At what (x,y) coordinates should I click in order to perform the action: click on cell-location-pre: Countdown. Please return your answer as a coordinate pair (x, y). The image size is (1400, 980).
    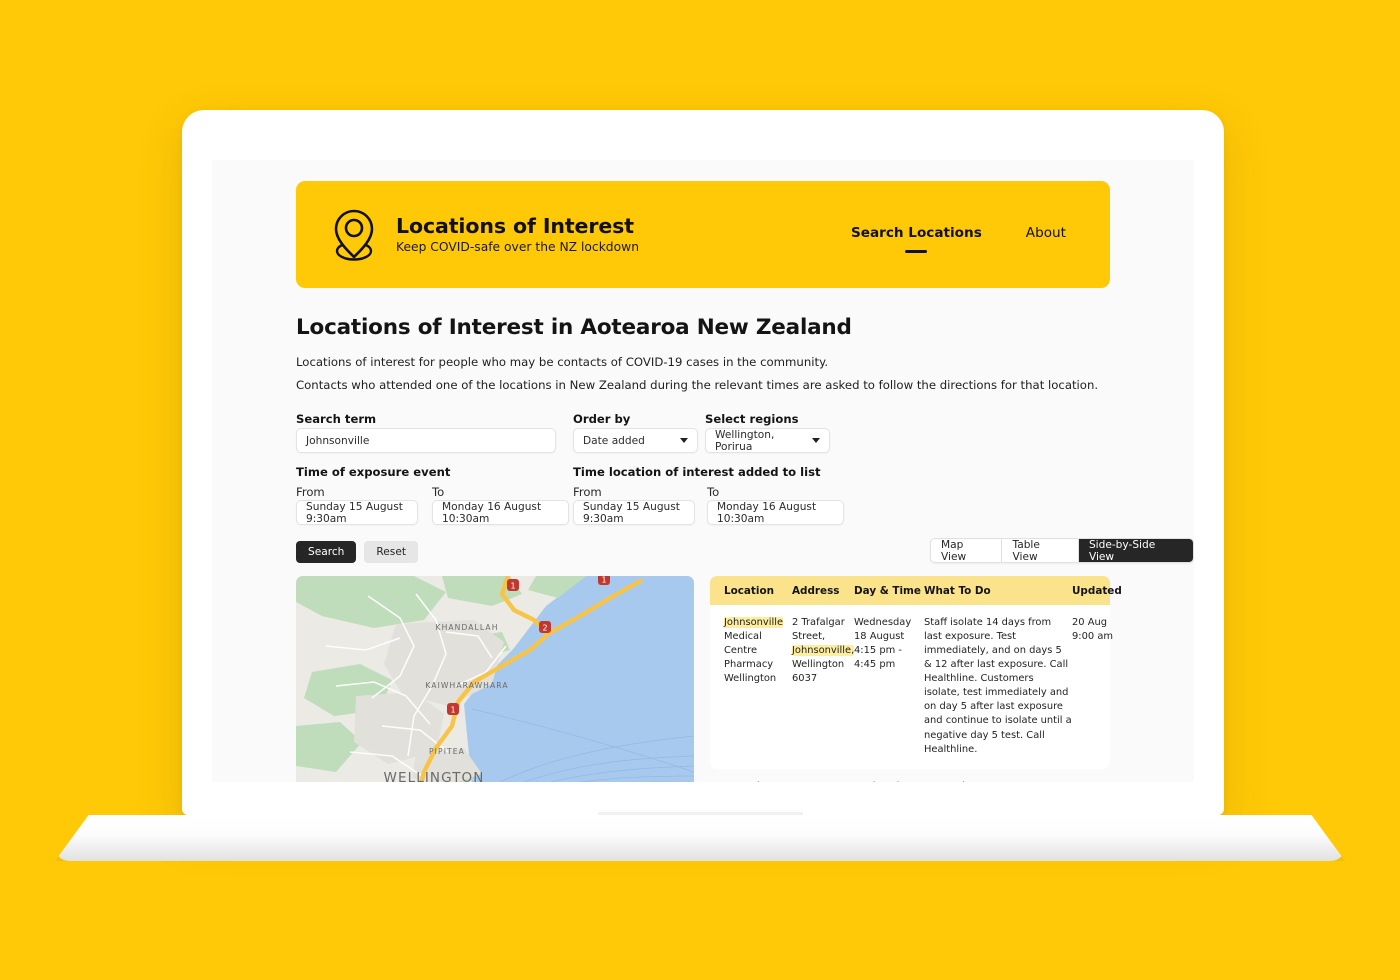
    Looking at the image, I should click on (752, 781).